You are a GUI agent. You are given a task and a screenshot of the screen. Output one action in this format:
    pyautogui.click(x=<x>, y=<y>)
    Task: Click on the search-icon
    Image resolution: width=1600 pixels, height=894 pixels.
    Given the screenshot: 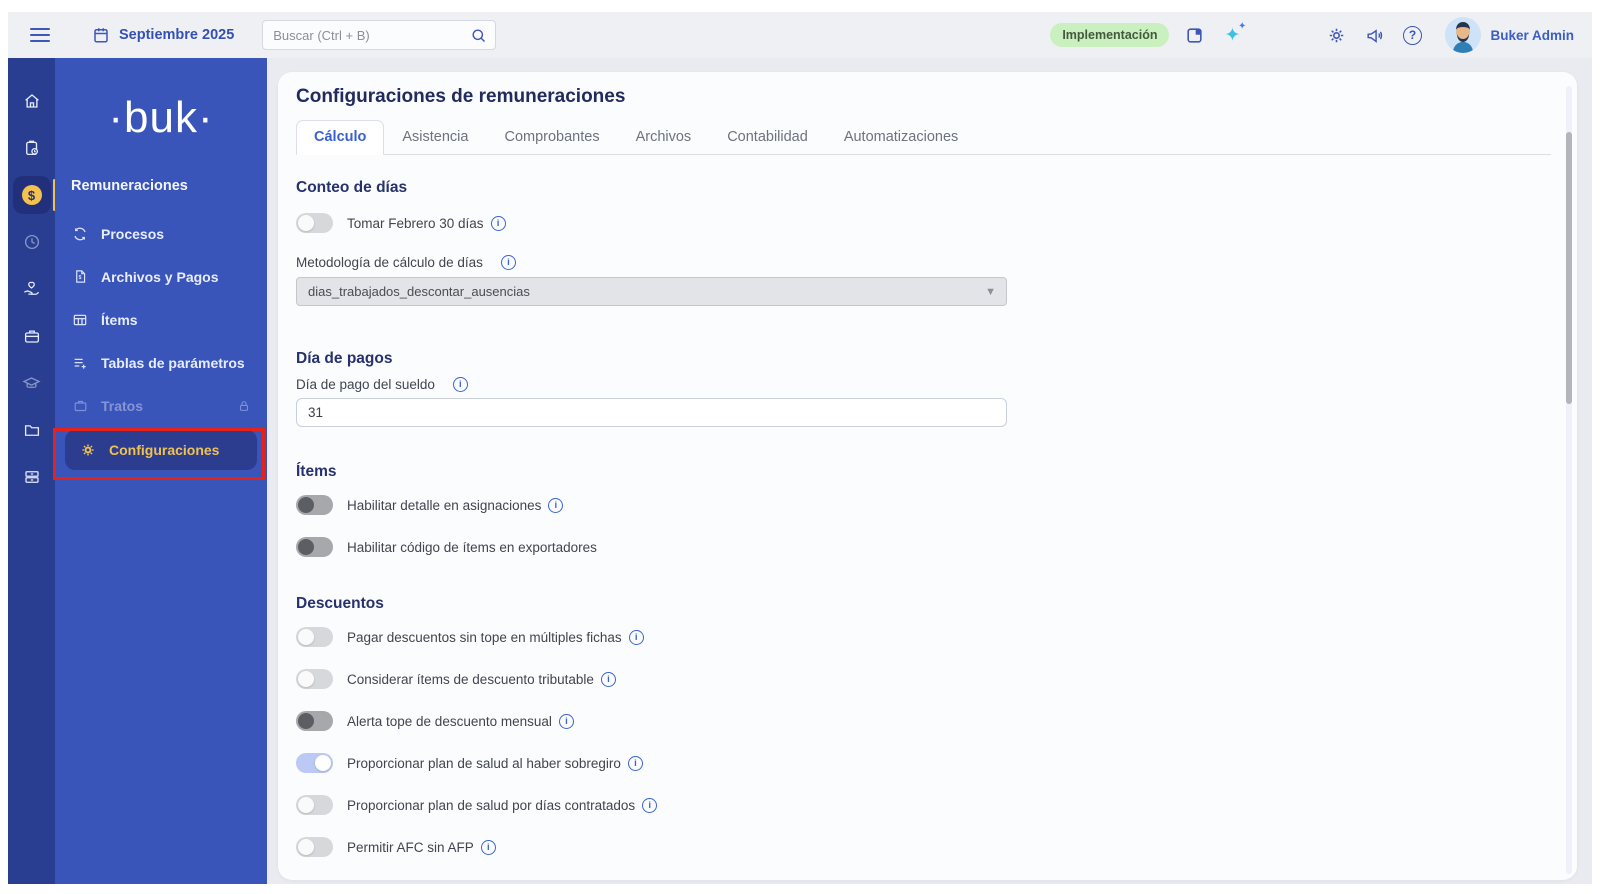 What is the action you would take?
    pyautogui.click(x=478, y=35)
    